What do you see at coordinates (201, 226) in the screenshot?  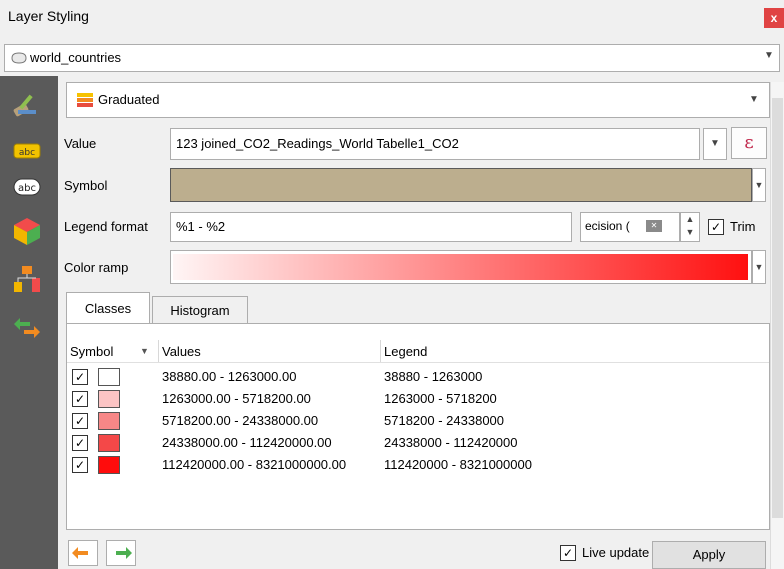 I see `legend-format-value: %1 - %2` at bounding box center [201, 226].